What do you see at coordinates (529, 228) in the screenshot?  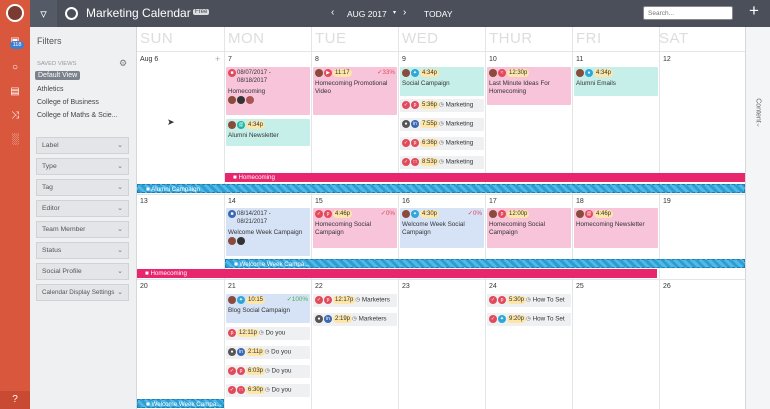 I see `event-card: p 12:00p Homecoming Social Campaign` at bounding box center [529, 228].